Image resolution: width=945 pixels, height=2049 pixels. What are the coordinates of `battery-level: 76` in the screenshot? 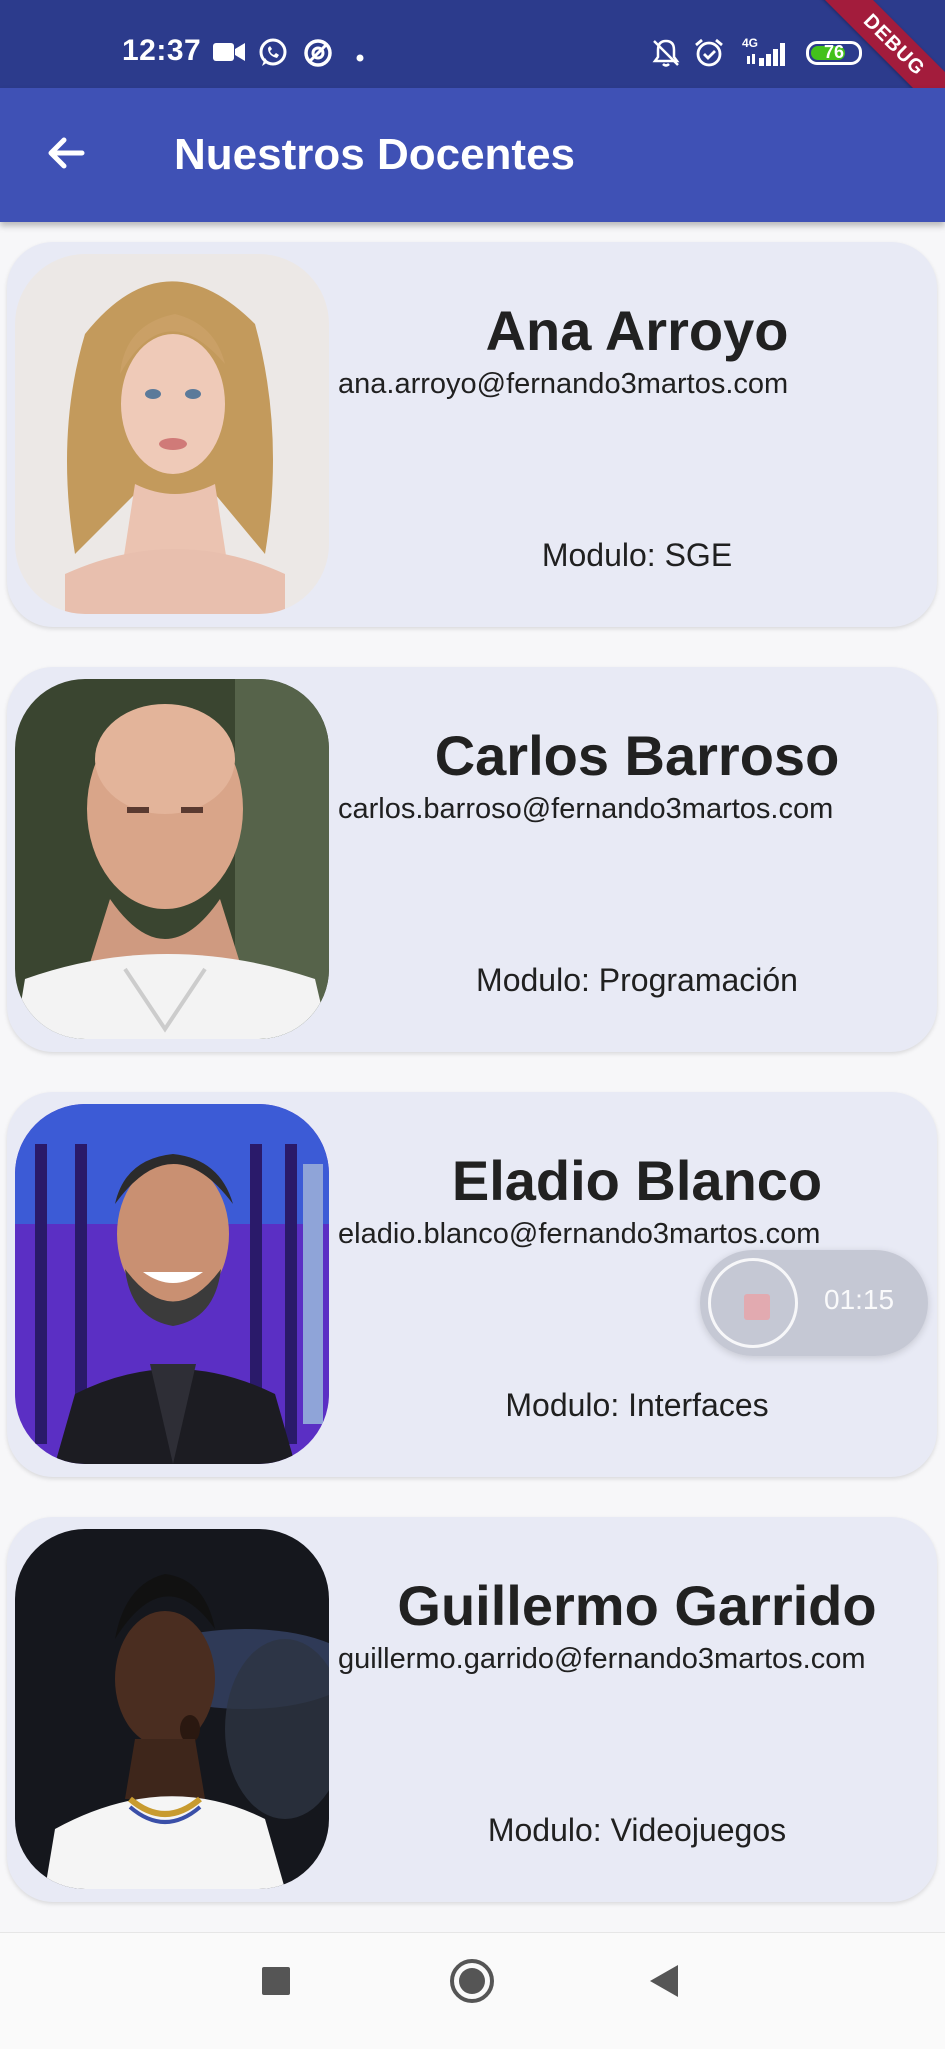 It's located at (834, 52).